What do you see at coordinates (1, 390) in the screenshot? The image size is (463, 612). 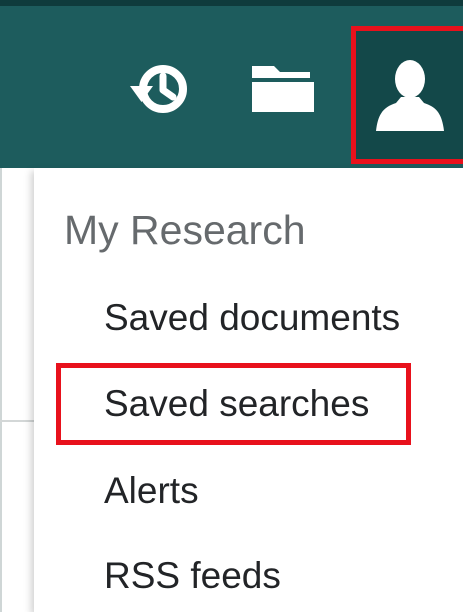 I see `page-edge-divider` at bounding box center [1, 390].